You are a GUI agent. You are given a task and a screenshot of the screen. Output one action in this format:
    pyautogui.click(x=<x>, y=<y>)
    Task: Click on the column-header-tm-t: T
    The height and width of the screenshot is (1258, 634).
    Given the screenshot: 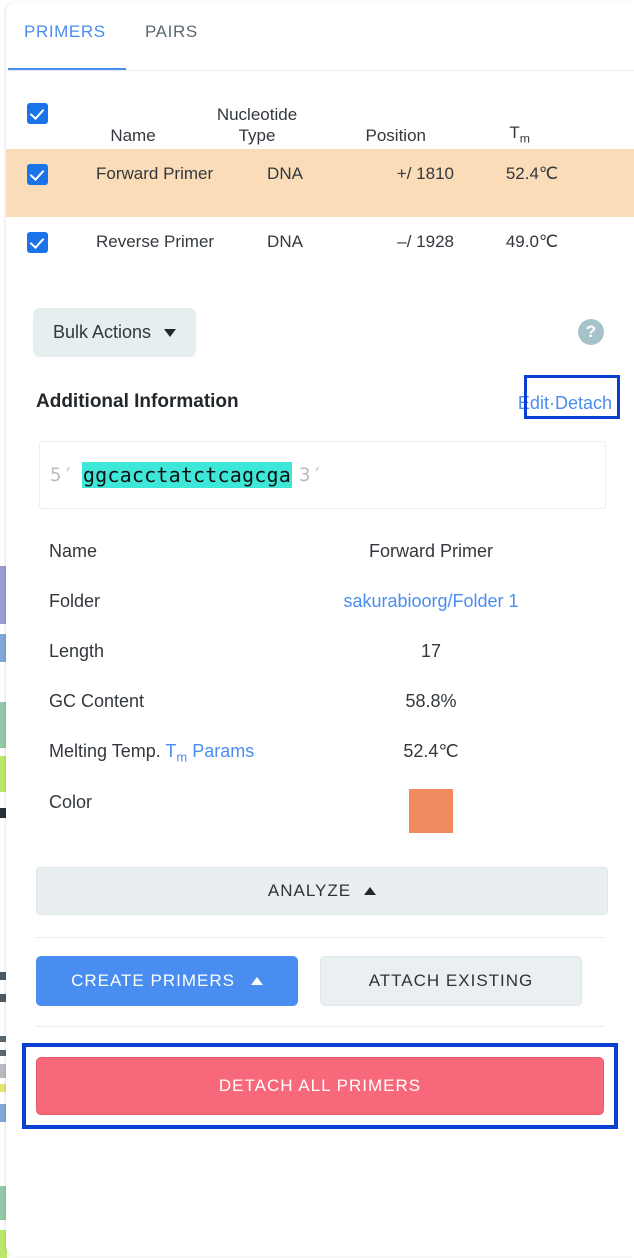 What is the action you would take?
    pyautogui.click(x=514, y=132)
    